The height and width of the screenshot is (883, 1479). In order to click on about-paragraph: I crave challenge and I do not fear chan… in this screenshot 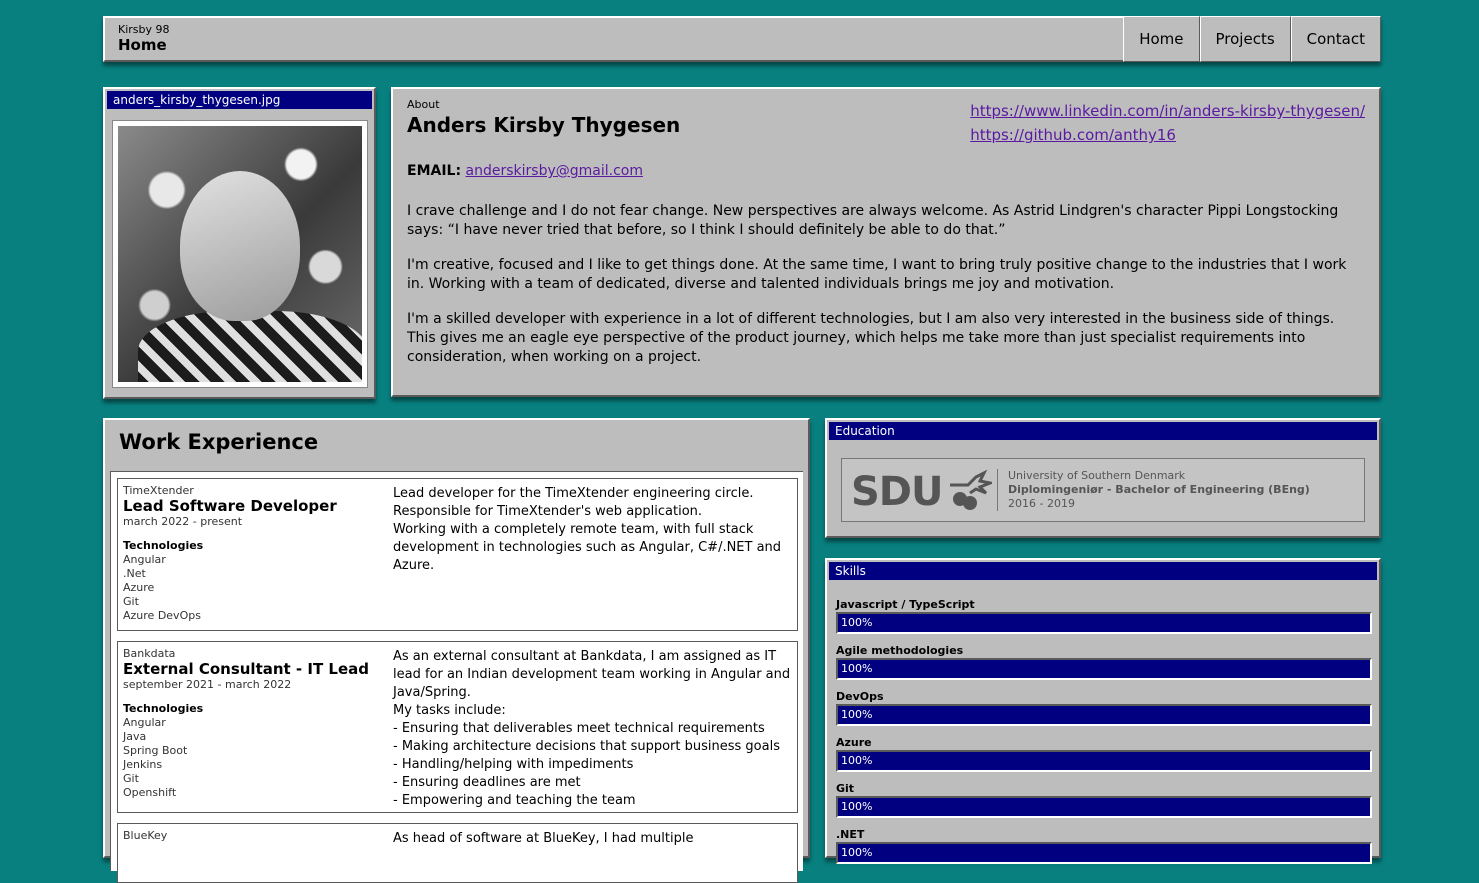, I will do `click(873, 220)`.